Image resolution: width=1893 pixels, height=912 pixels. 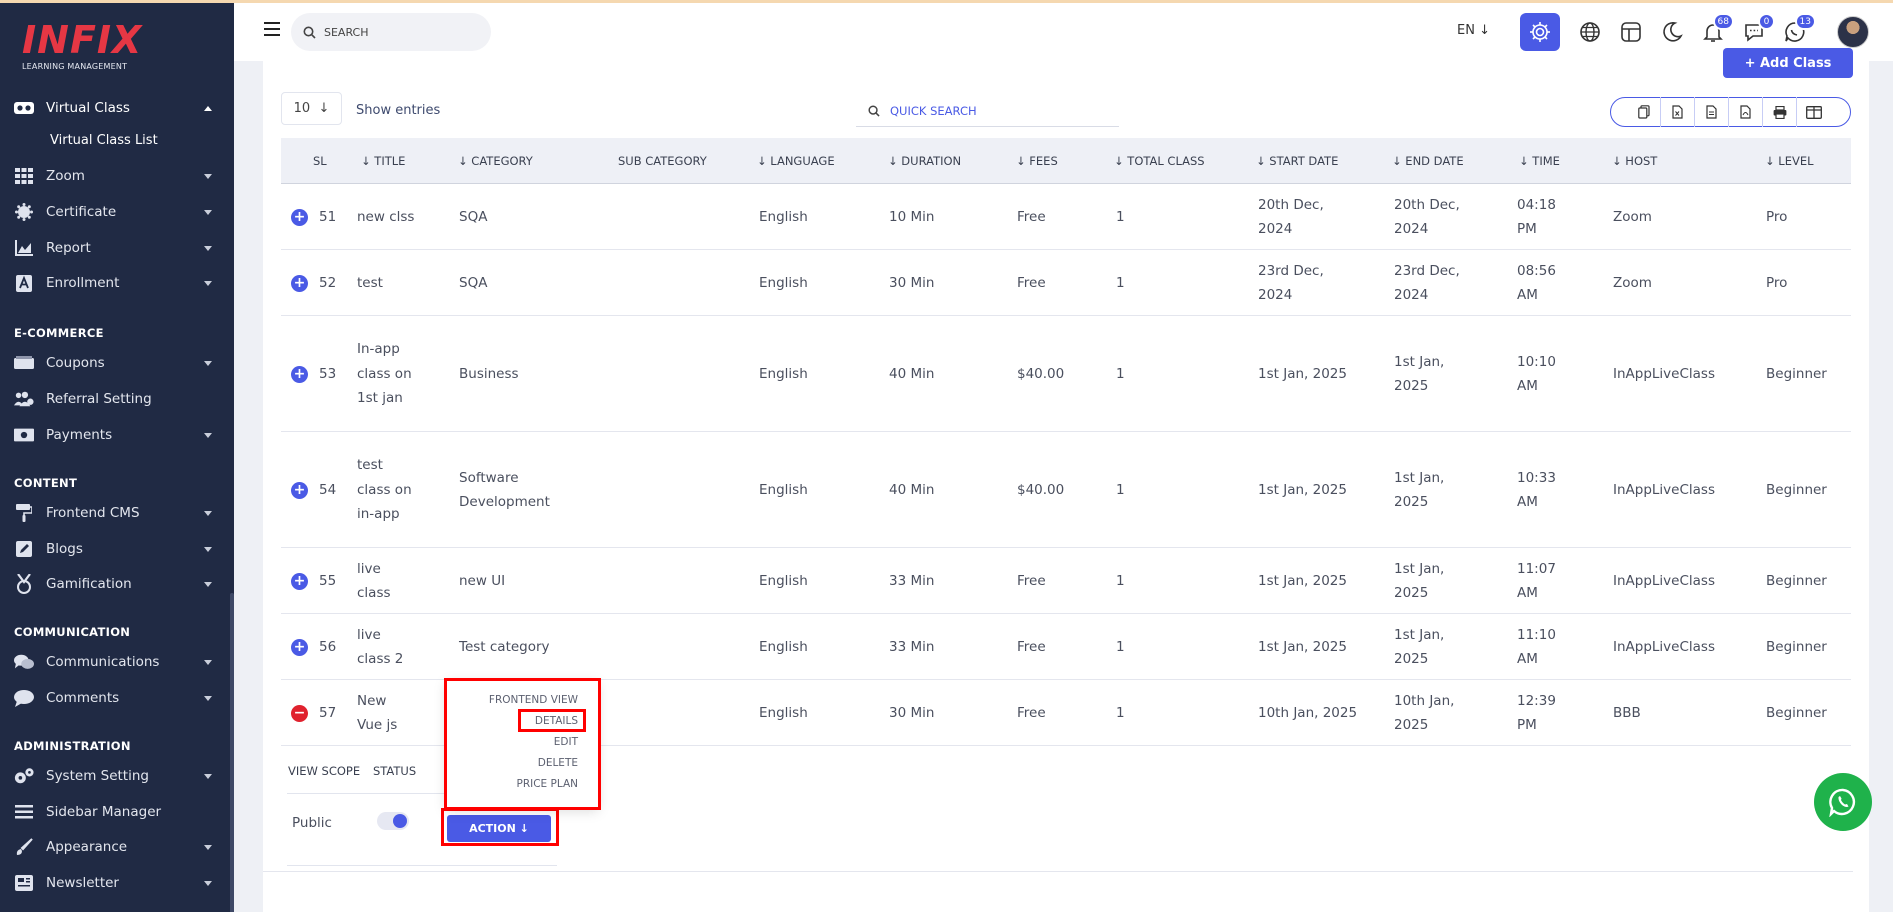 I want to click on sidebar-item-enrollment: Enrollment, so click(x=117, y=283).